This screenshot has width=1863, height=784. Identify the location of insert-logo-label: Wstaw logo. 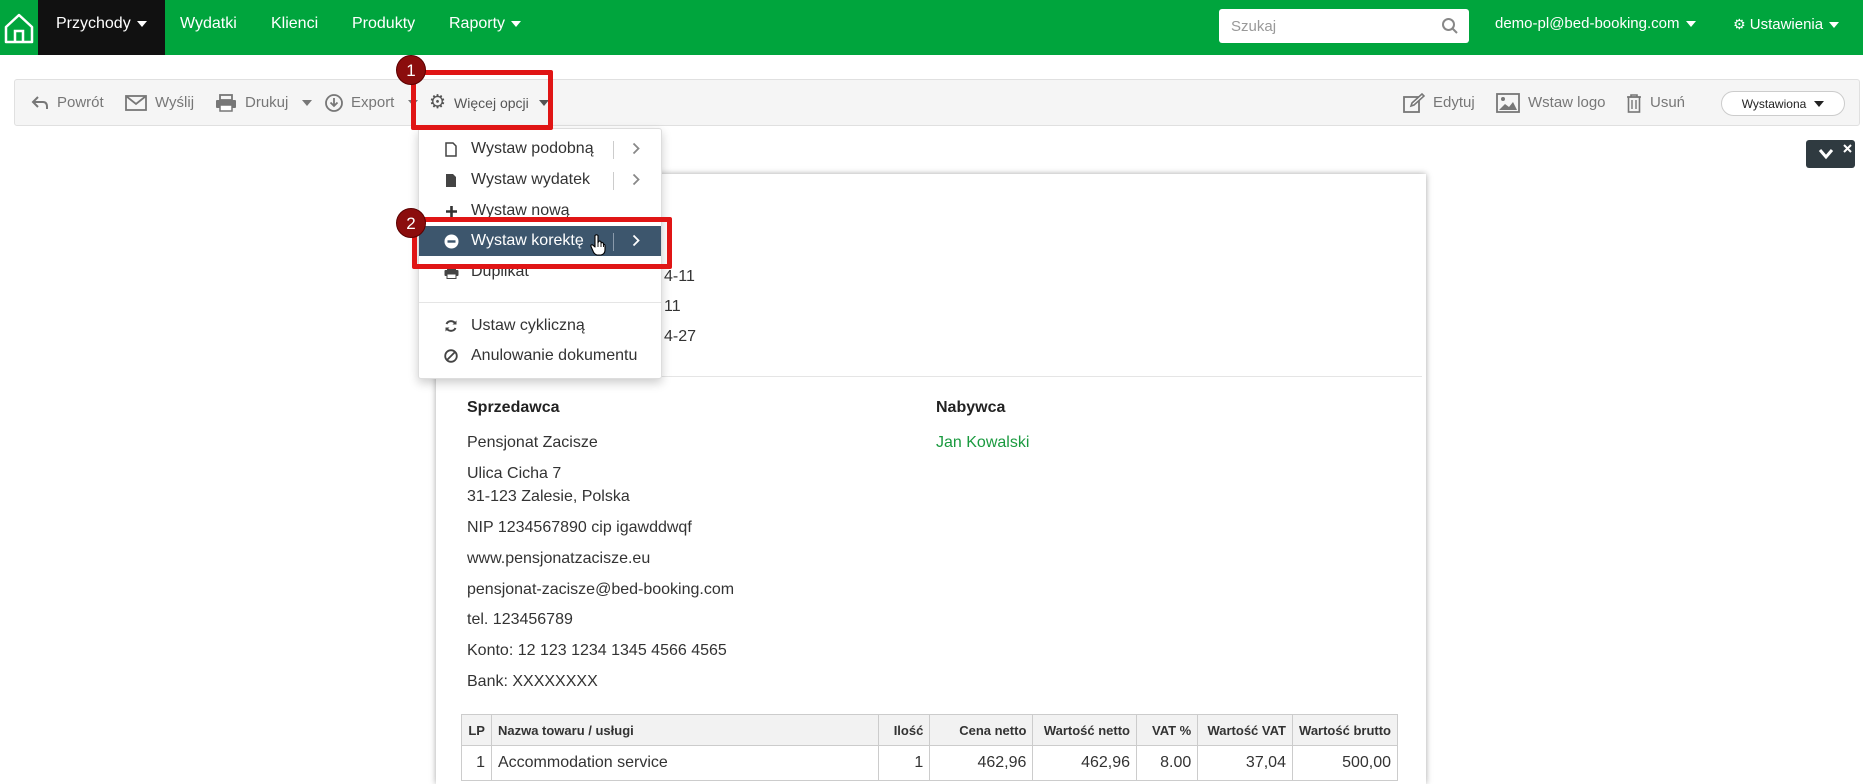
(1567, 102).